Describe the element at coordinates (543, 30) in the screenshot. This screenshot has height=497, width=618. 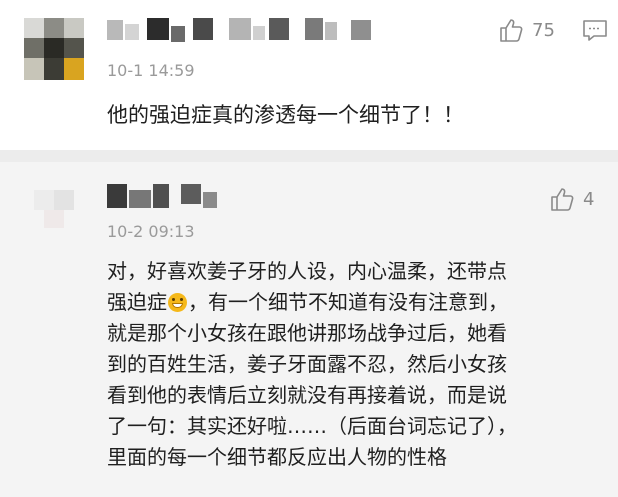
I see `like-count: 75` at that location.